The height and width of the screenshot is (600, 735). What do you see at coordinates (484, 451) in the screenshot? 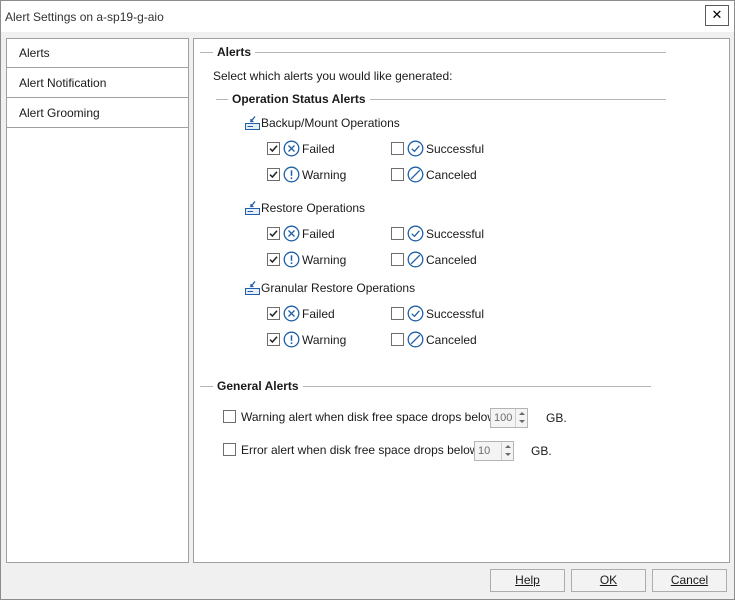
I see `error-threshold-value: 10` at bounding box center [484, 451].